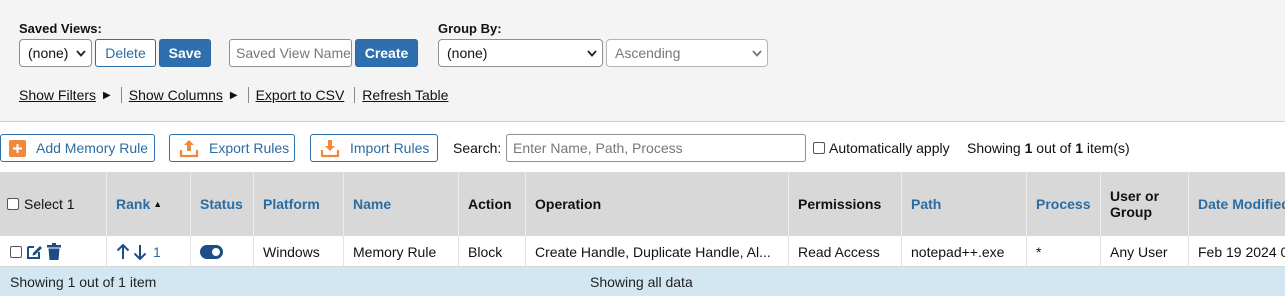 The width and height of the screenshot is (1285, 296). I want to click on sort-order-select: Ascending, so click(687, 53).